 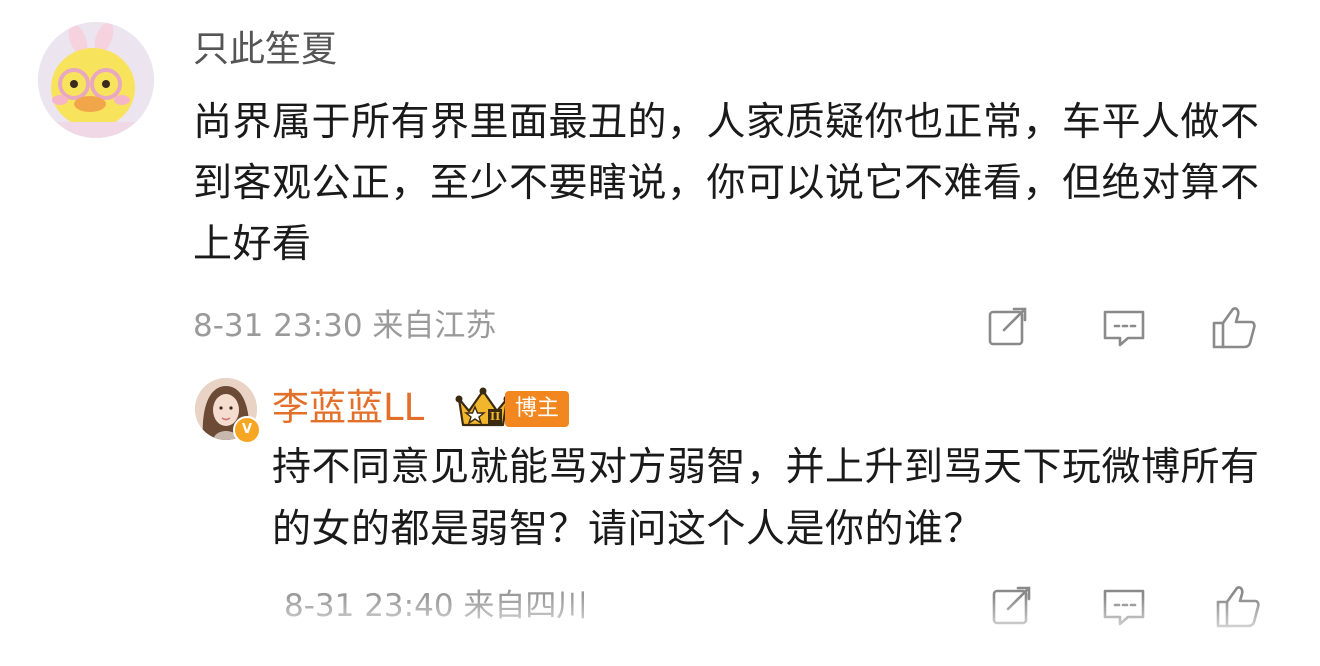 What do you see at coordinates (265, 50) in the screenshot?
I see `username: 只此笙夏` at bounding box center [265, 50].